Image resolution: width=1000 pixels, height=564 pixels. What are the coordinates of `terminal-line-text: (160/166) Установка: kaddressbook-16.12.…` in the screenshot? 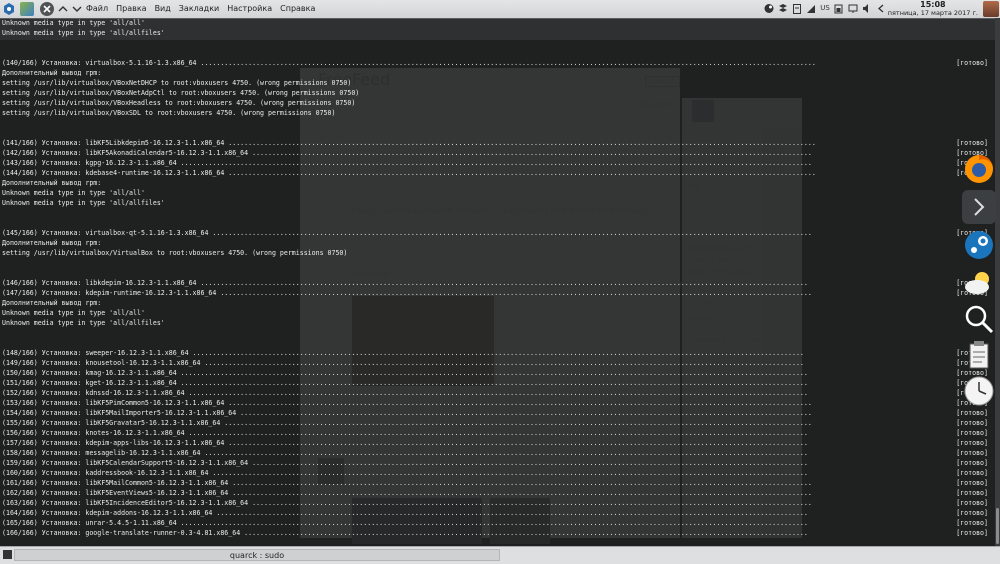 It's located at (405, 473).